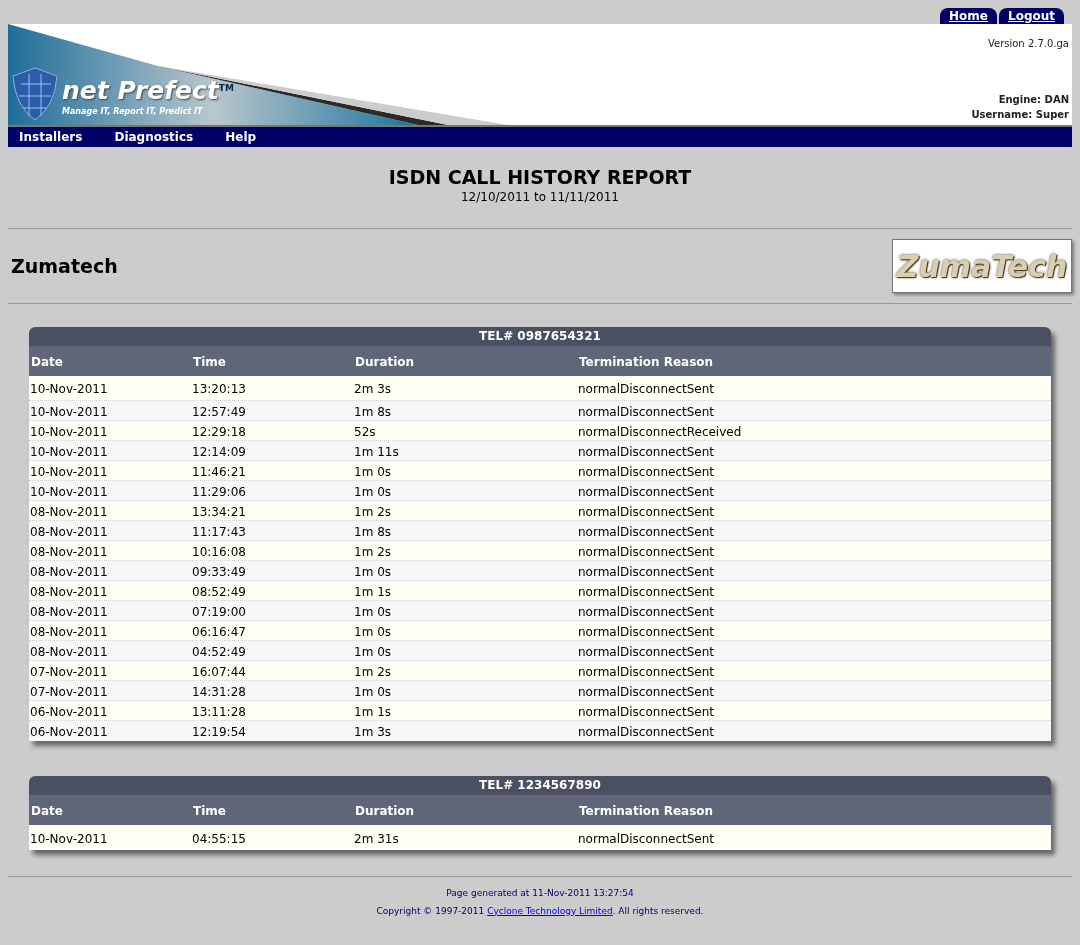 This screenshot has width=1080, height=945. What do you see at coordinates (241, 137) in the screenshot?
I see `nav-link: Help` at bounding box center [241, 137].